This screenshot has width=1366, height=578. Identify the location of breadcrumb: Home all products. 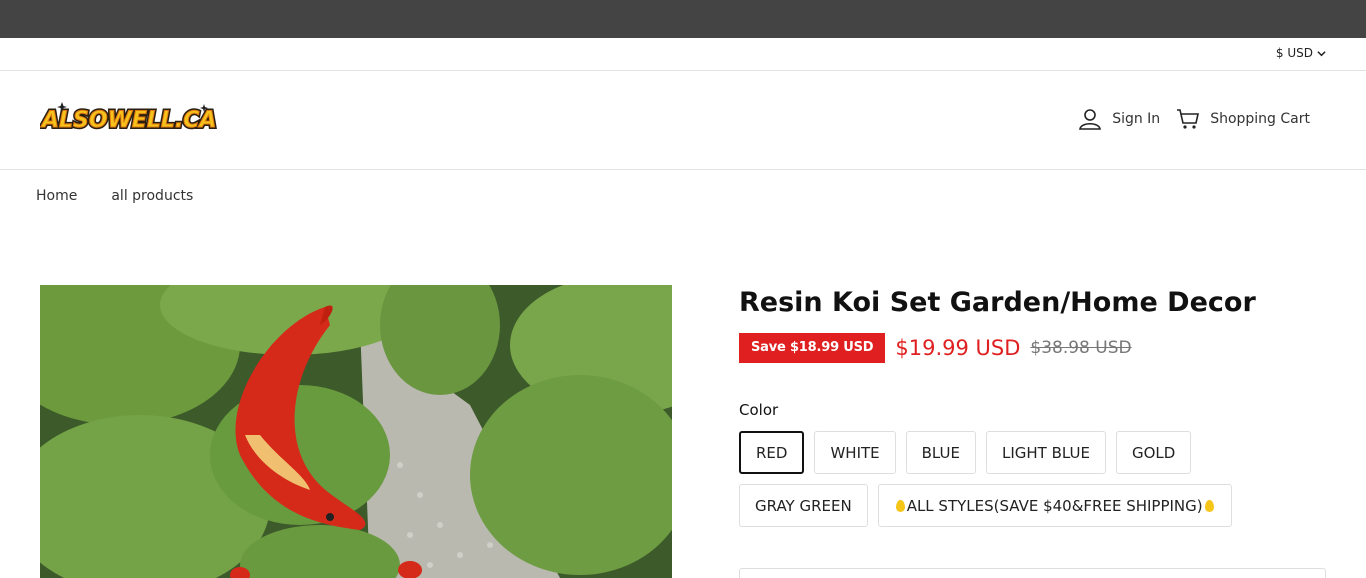
(114, 196).